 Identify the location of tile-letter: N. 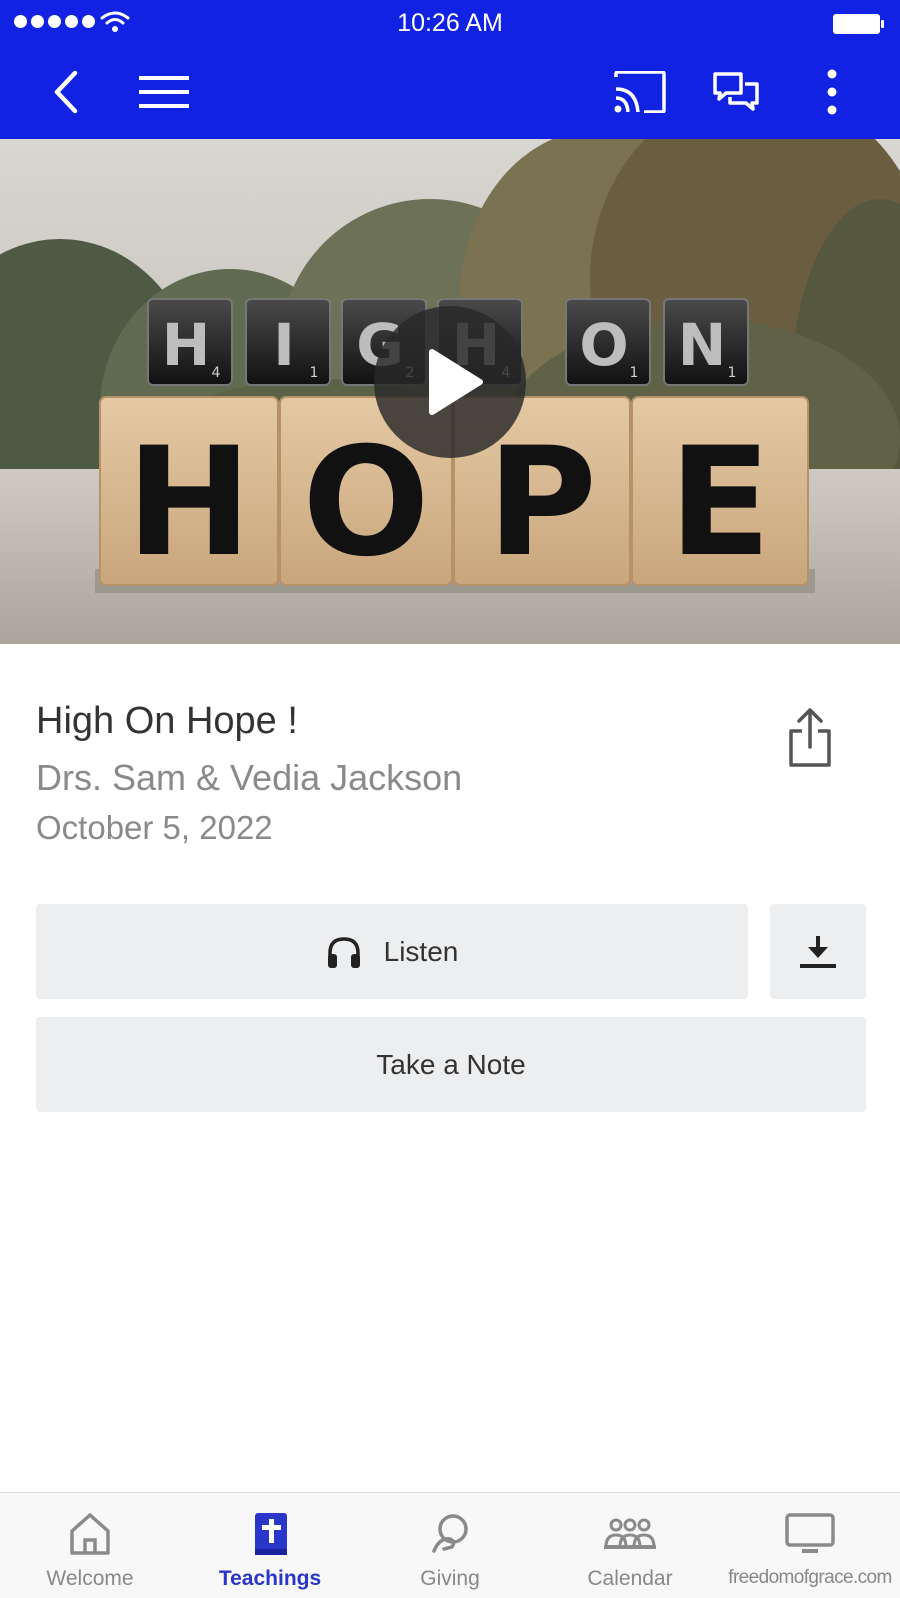
(702, 345).